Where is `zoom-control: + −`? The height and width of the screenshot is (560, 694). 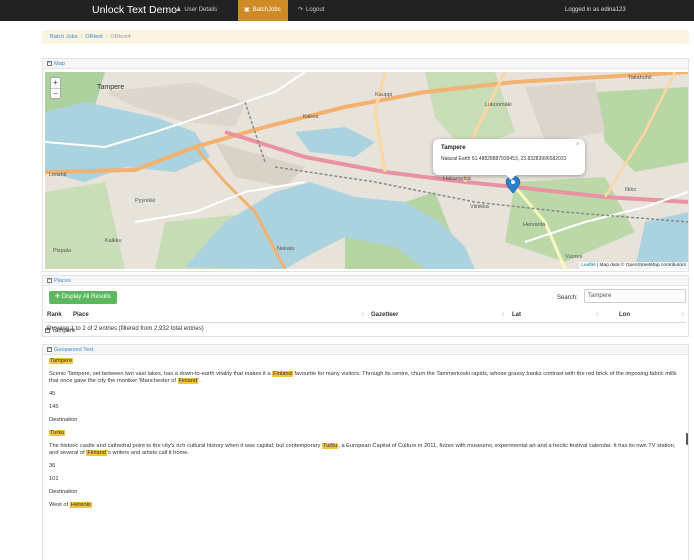 zoom-control: + − is located at coordinates (55, 88).